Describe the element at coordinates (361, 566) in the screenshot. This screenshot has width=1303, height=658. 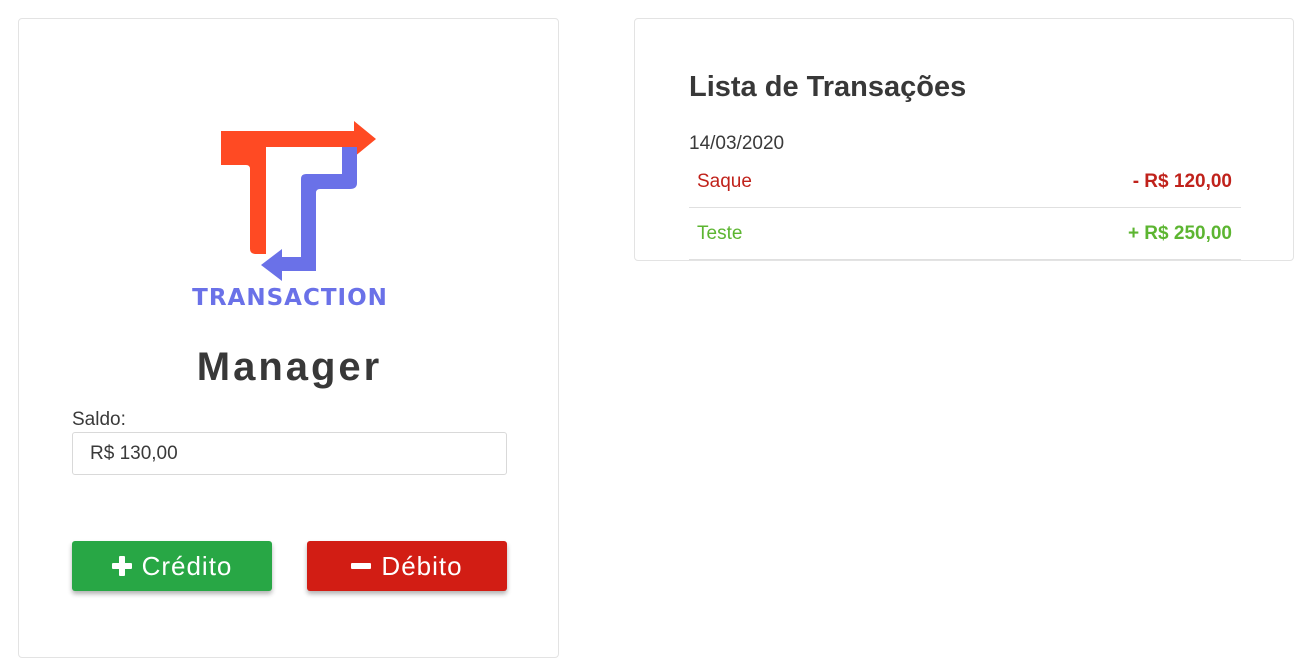
I see `minus-icon` at that location.